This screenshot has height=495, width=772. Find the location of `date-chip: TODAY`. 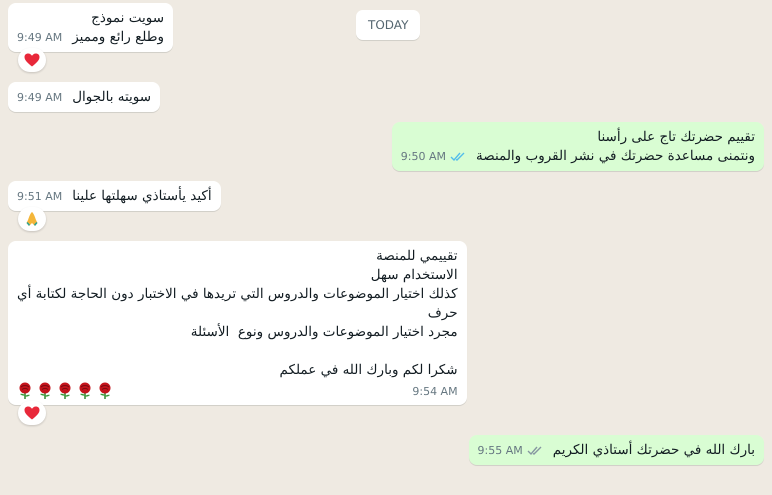

date-chip: TODAY is located at coordinates (388, 25).